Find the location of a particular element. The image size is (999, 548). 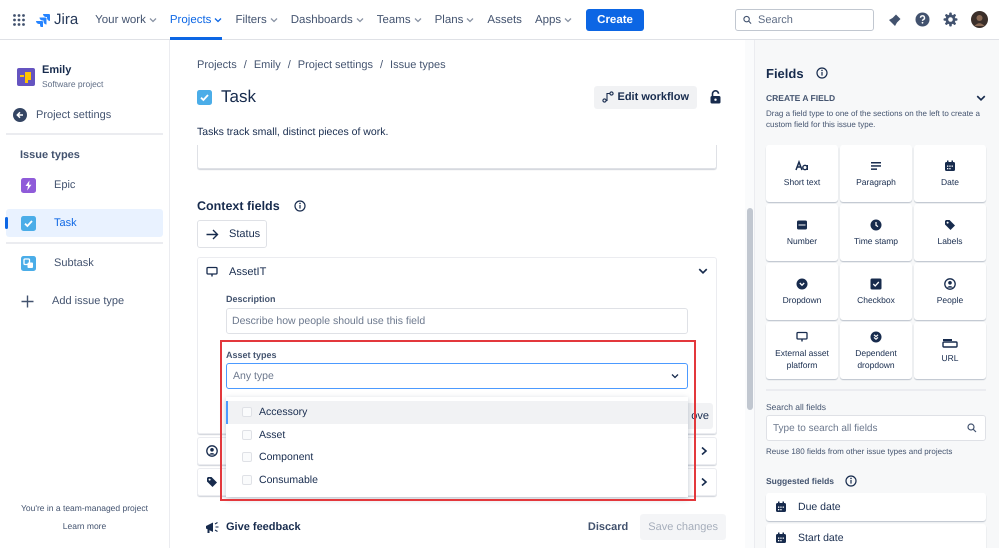

panel-title: Fields is located at coordinates (785, 73).